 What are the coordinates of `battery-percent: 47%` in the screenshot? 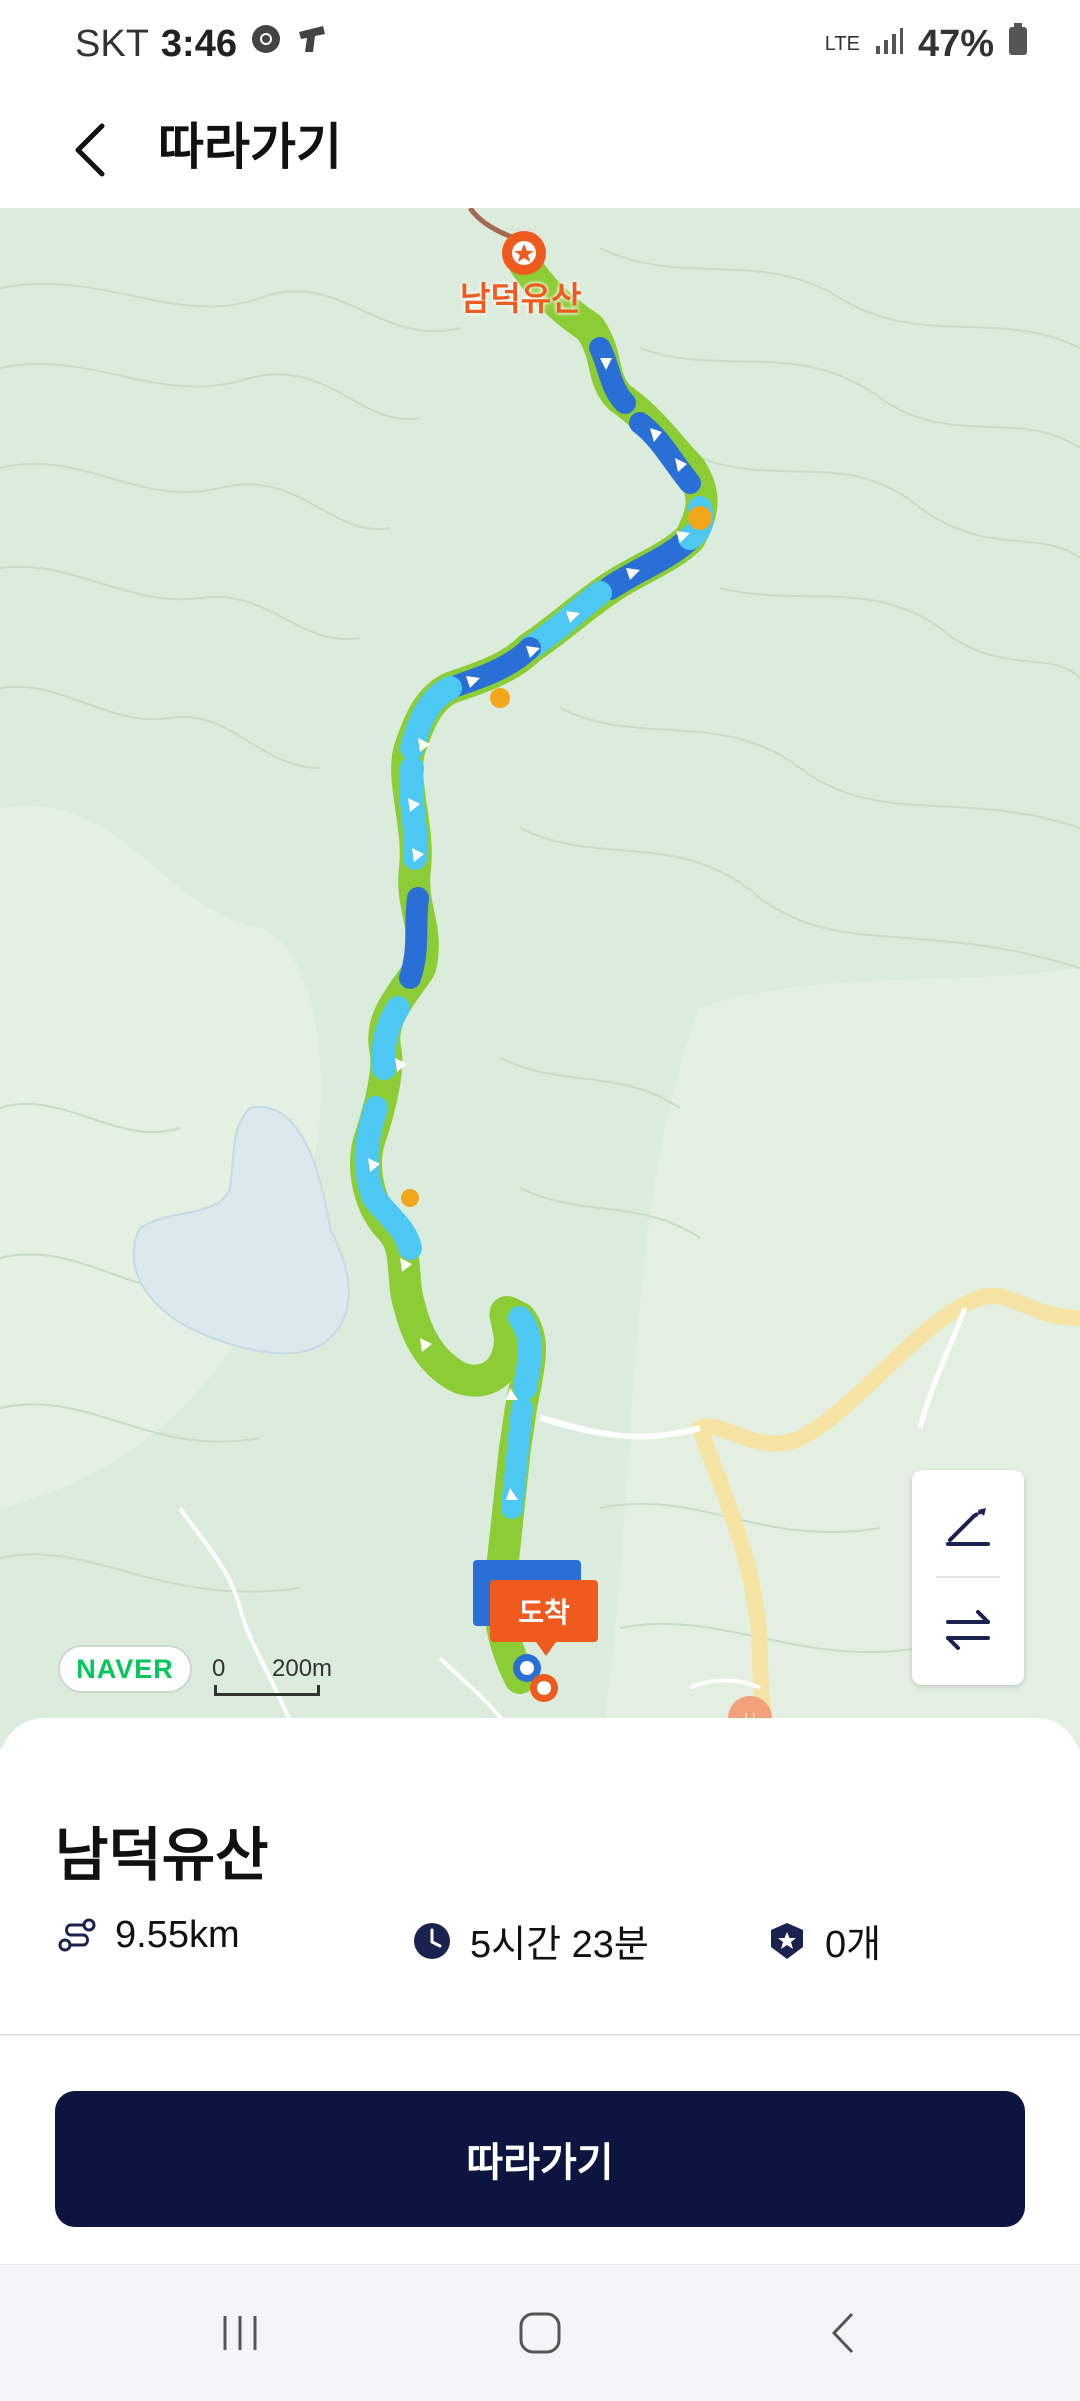 It's located at (955, 43).